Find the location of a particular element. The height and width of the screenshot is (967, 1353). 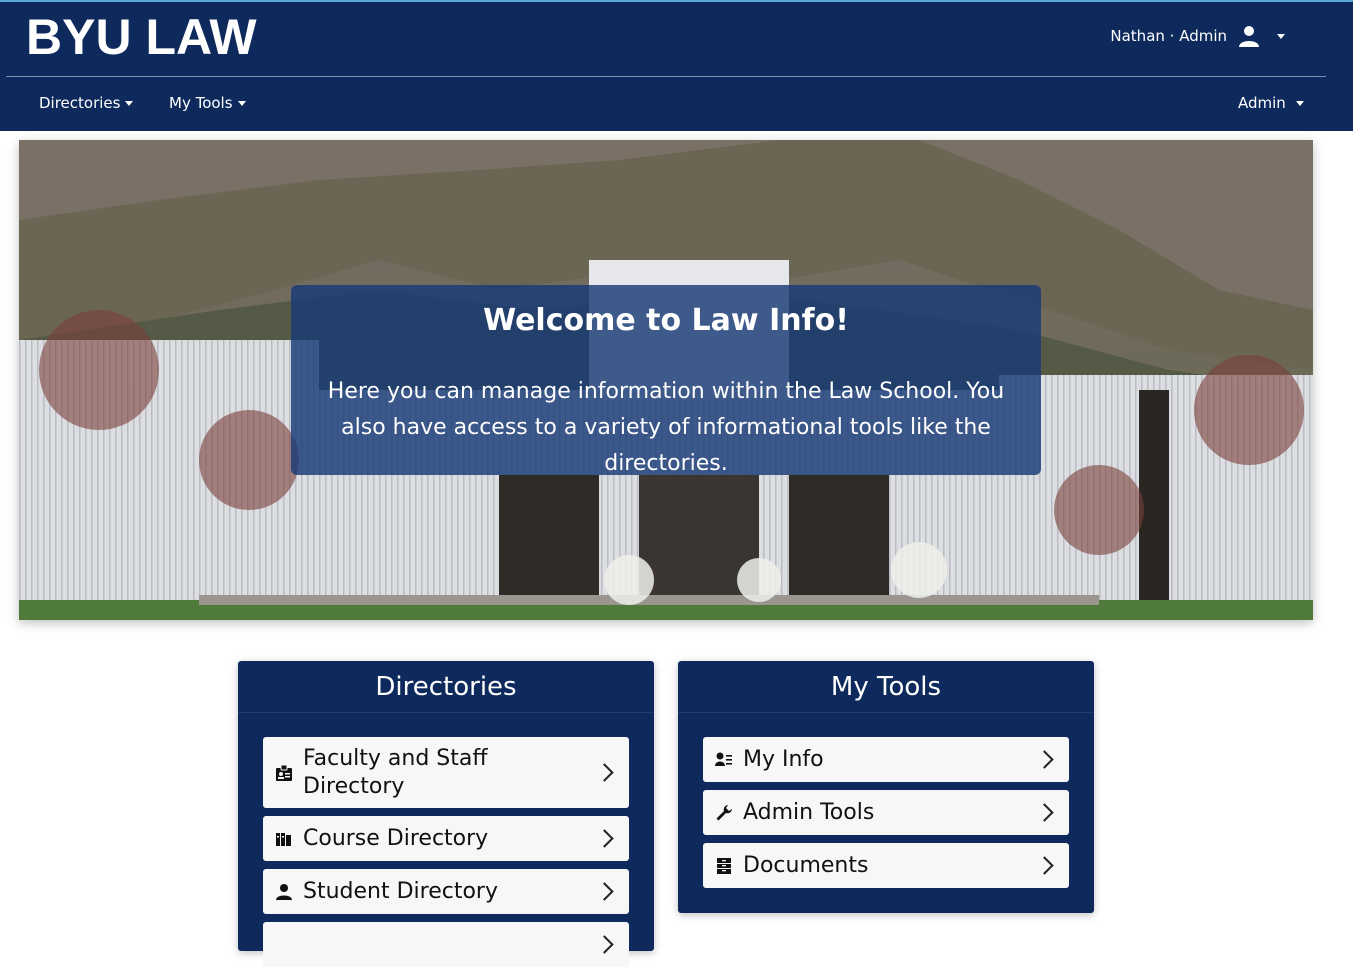

faculty-staff-directory-label: Faculty and Staff Directory is located at coordinates (395, 772).